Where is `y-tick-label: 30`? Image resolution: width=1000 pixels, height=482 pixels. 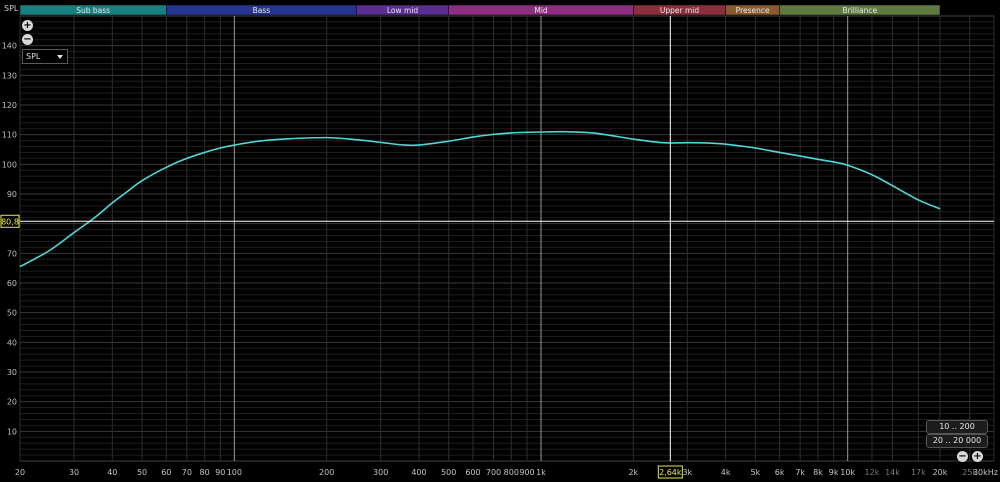
y-tick-label: 30 is located at coordinates (12, 372).